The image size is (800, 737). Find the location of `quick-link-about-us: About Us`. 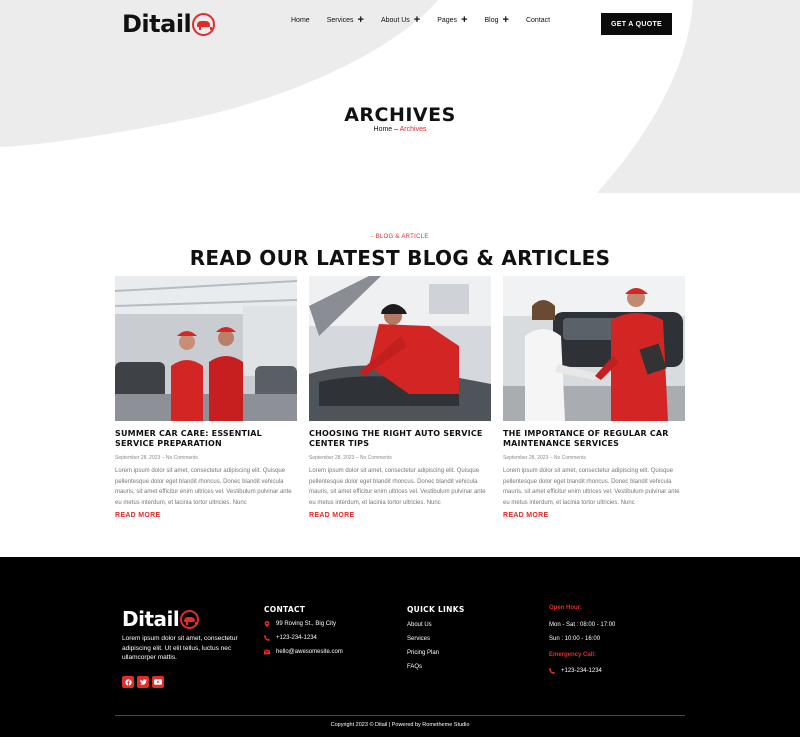

quick-link-about-us: About Us is located at coordinates (419, 625).